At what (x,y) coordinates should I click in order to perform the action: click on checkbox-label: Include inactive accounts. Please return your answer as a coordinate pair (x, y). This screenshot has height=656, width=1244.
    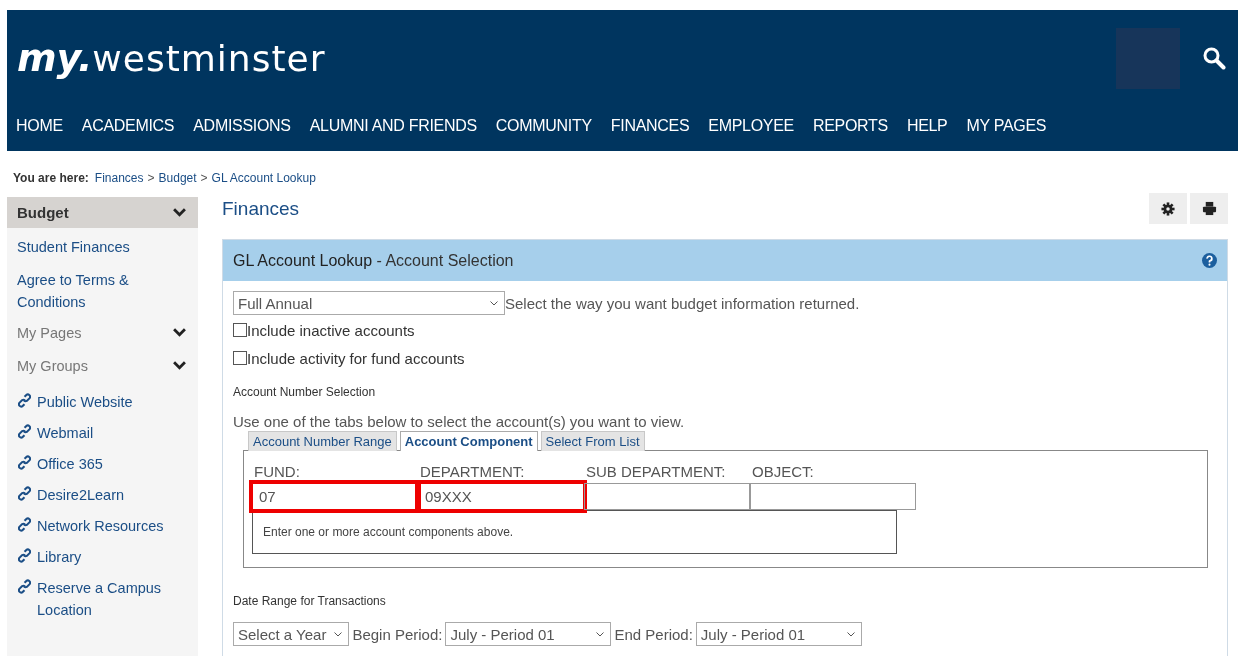
    Looking at the image, I should click on (331, 330).